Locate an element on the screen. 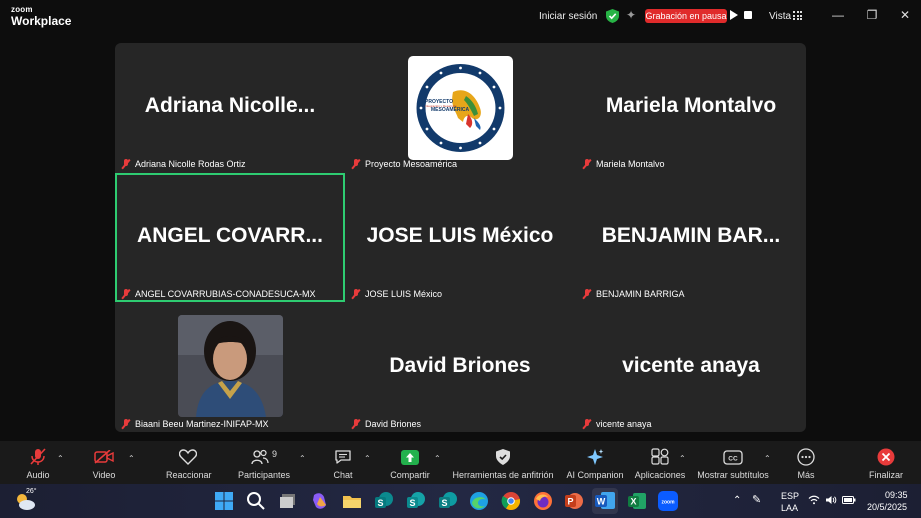 The height and width of the screenshot is (518, 921). shield-icon is located at coordinates (503, 457).